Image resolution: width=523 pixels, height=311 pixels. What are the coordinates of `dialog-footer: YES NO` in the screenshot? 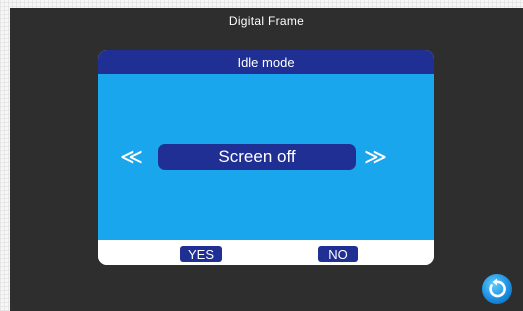 It's located at (266, 252).